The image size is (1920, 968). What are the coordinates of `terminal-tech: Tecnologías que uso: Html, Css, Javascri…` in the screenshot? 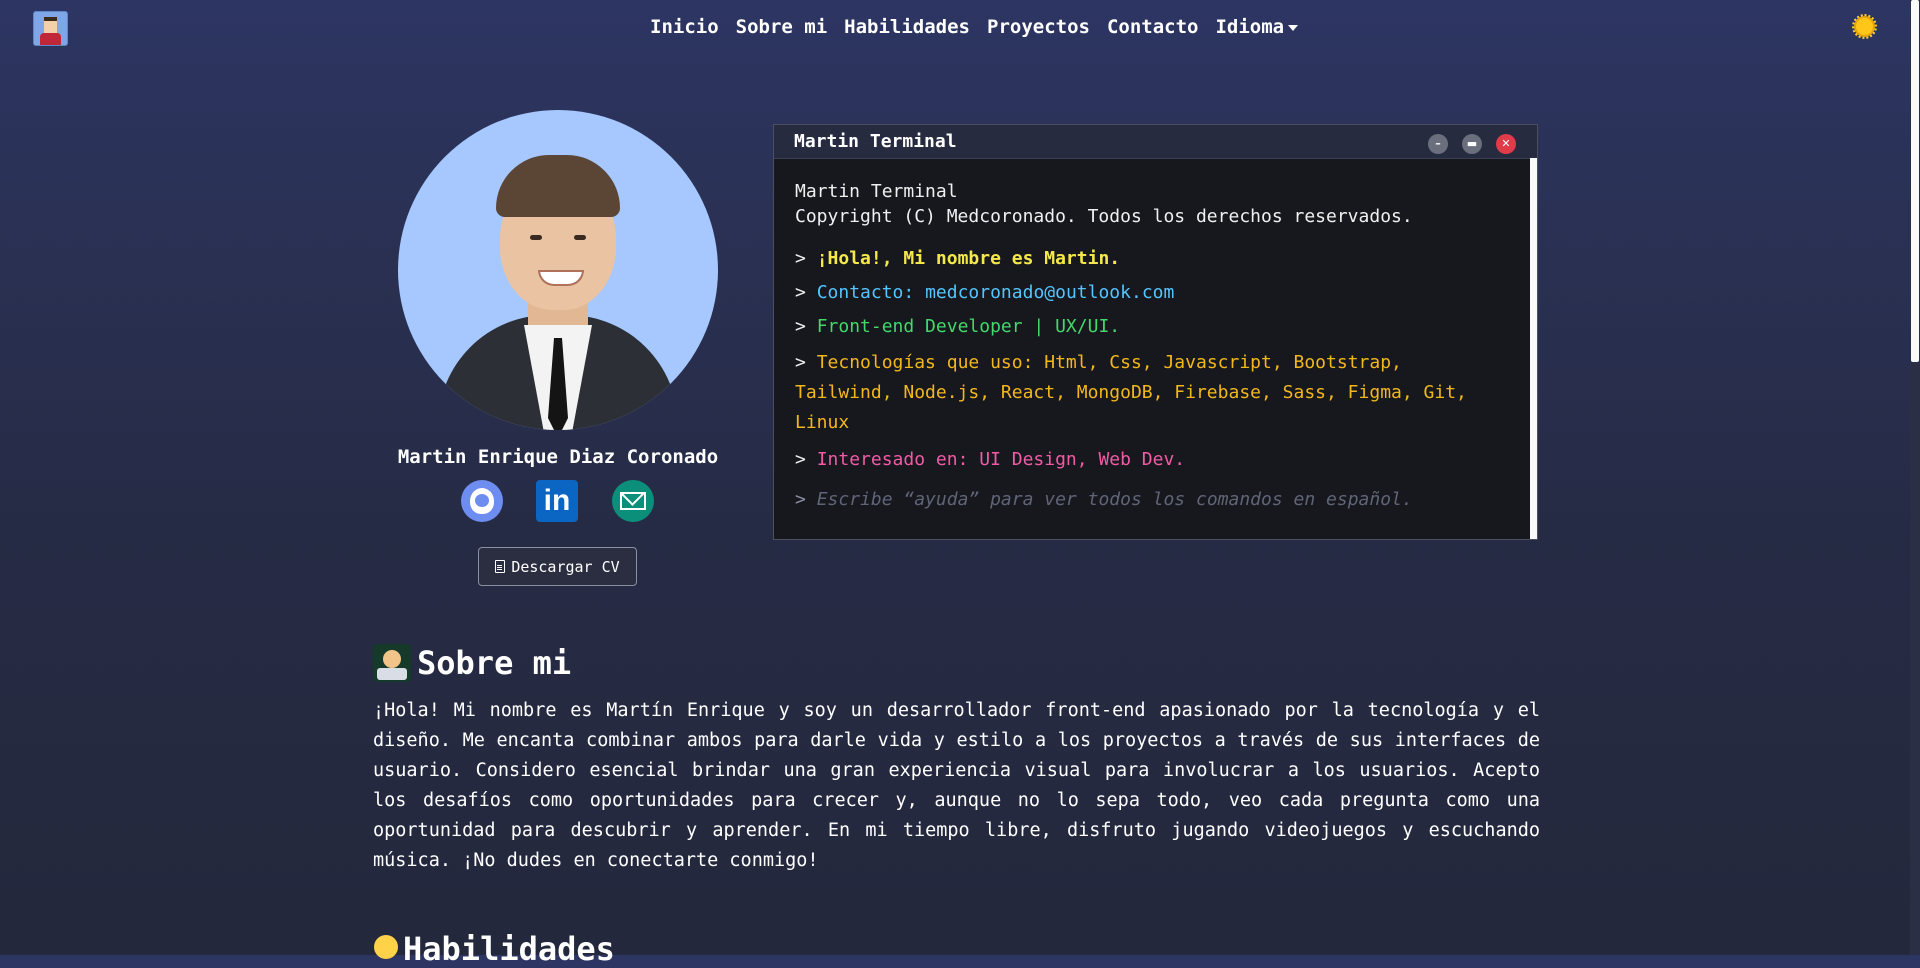 It's located at (1131, 392).